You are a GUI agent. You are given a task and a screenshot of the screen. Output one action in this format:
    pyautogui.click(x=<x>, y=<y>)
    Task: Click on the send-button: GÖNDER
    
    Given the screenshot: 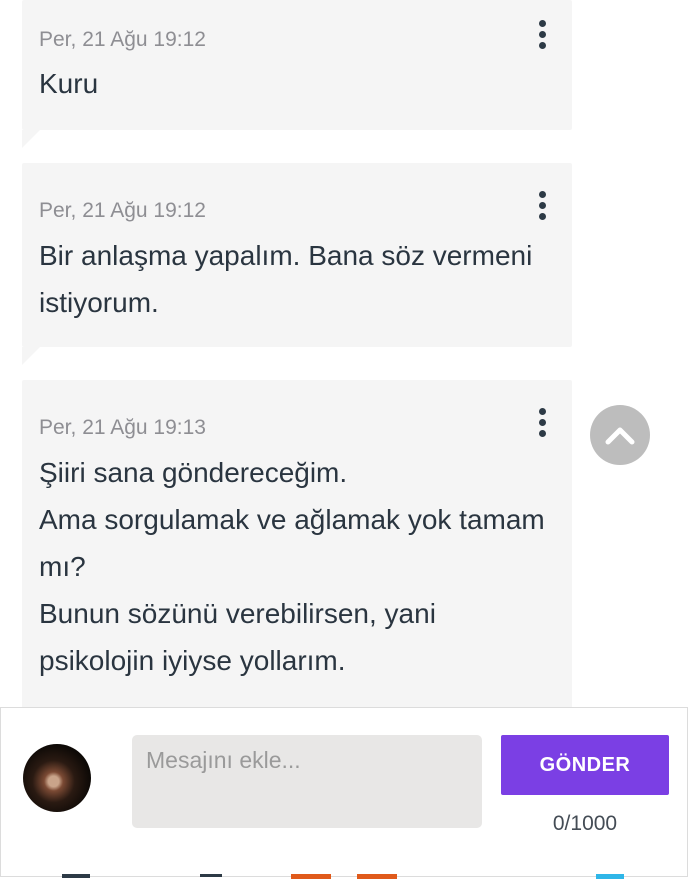 What is the action you would take?
    pyautogui.click(x=585, y=765)
    